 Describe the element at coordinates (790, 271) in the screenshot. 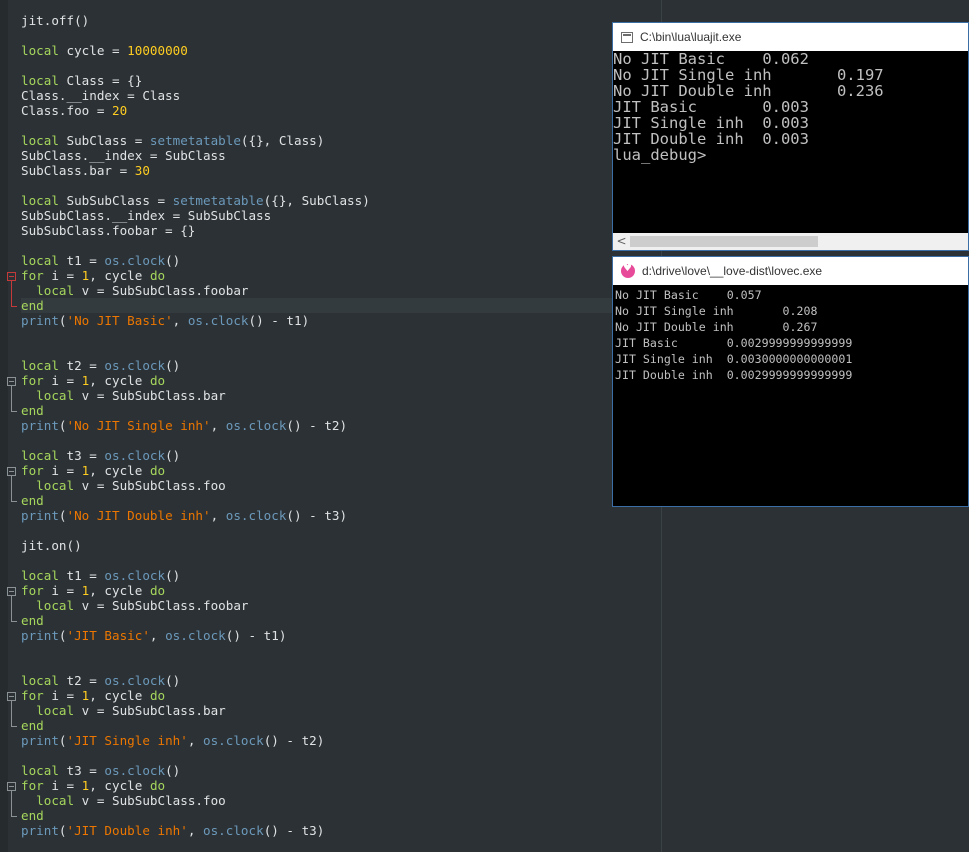

I see `lovec-titlebar: d:\drive\love\__love-dist\lovec.exe` at that location.